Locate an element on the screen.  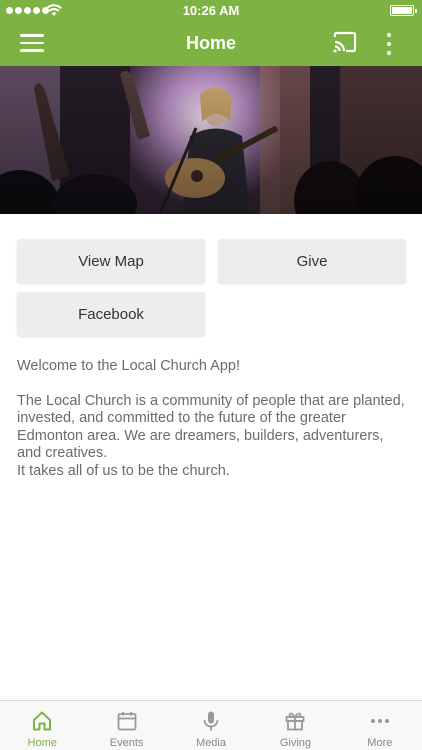
tab-media: Media is located at coordinates (211, 725).